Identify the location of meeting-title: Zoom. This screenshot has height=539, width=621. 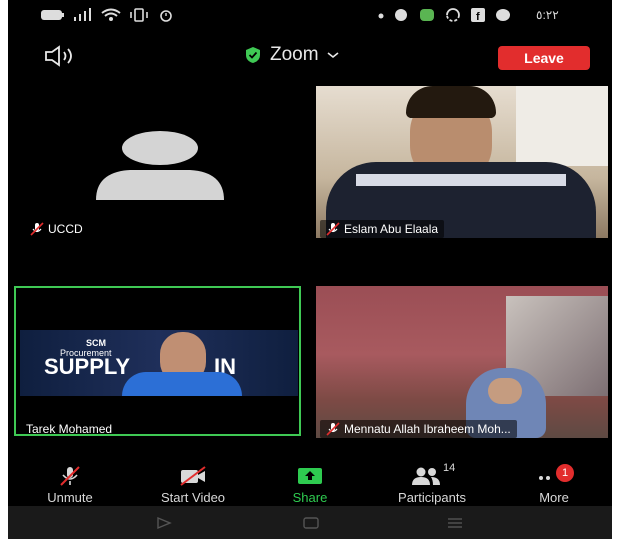
(294, 54).